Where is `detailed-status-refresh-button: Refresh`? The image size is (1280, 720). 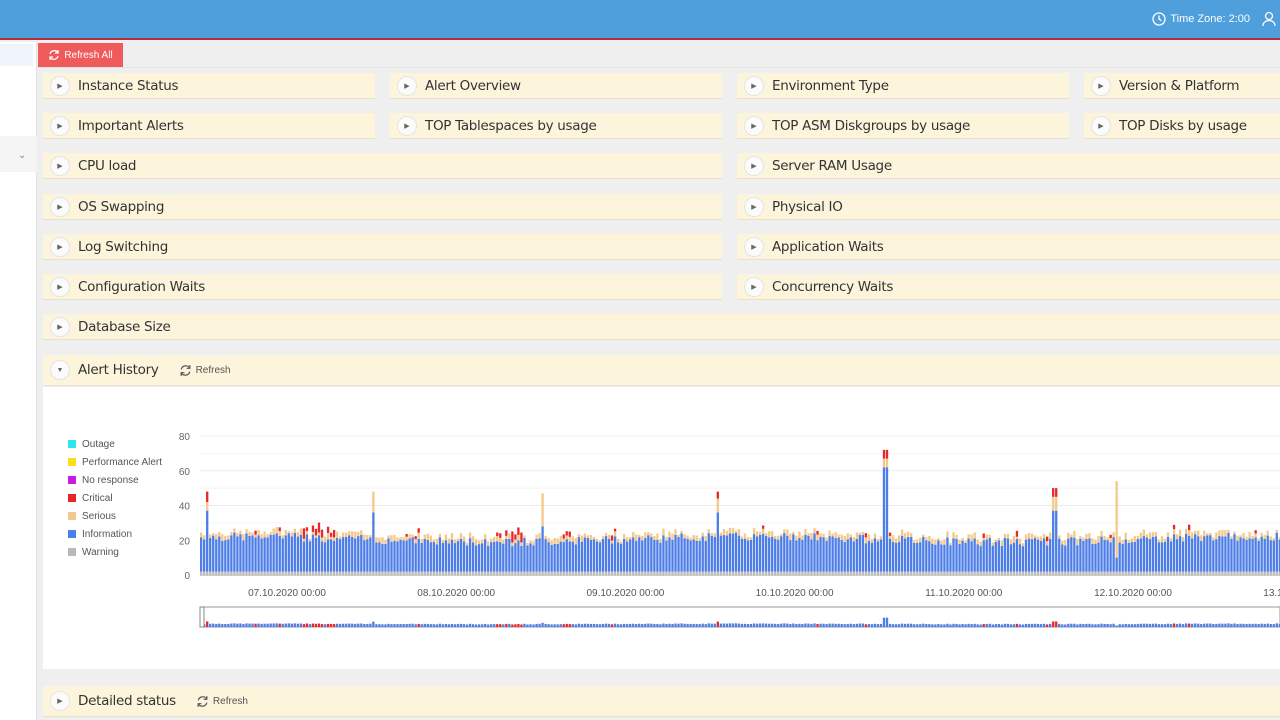 detailed-status-refresh-button: Refresh is located at coordinates (222, 701).